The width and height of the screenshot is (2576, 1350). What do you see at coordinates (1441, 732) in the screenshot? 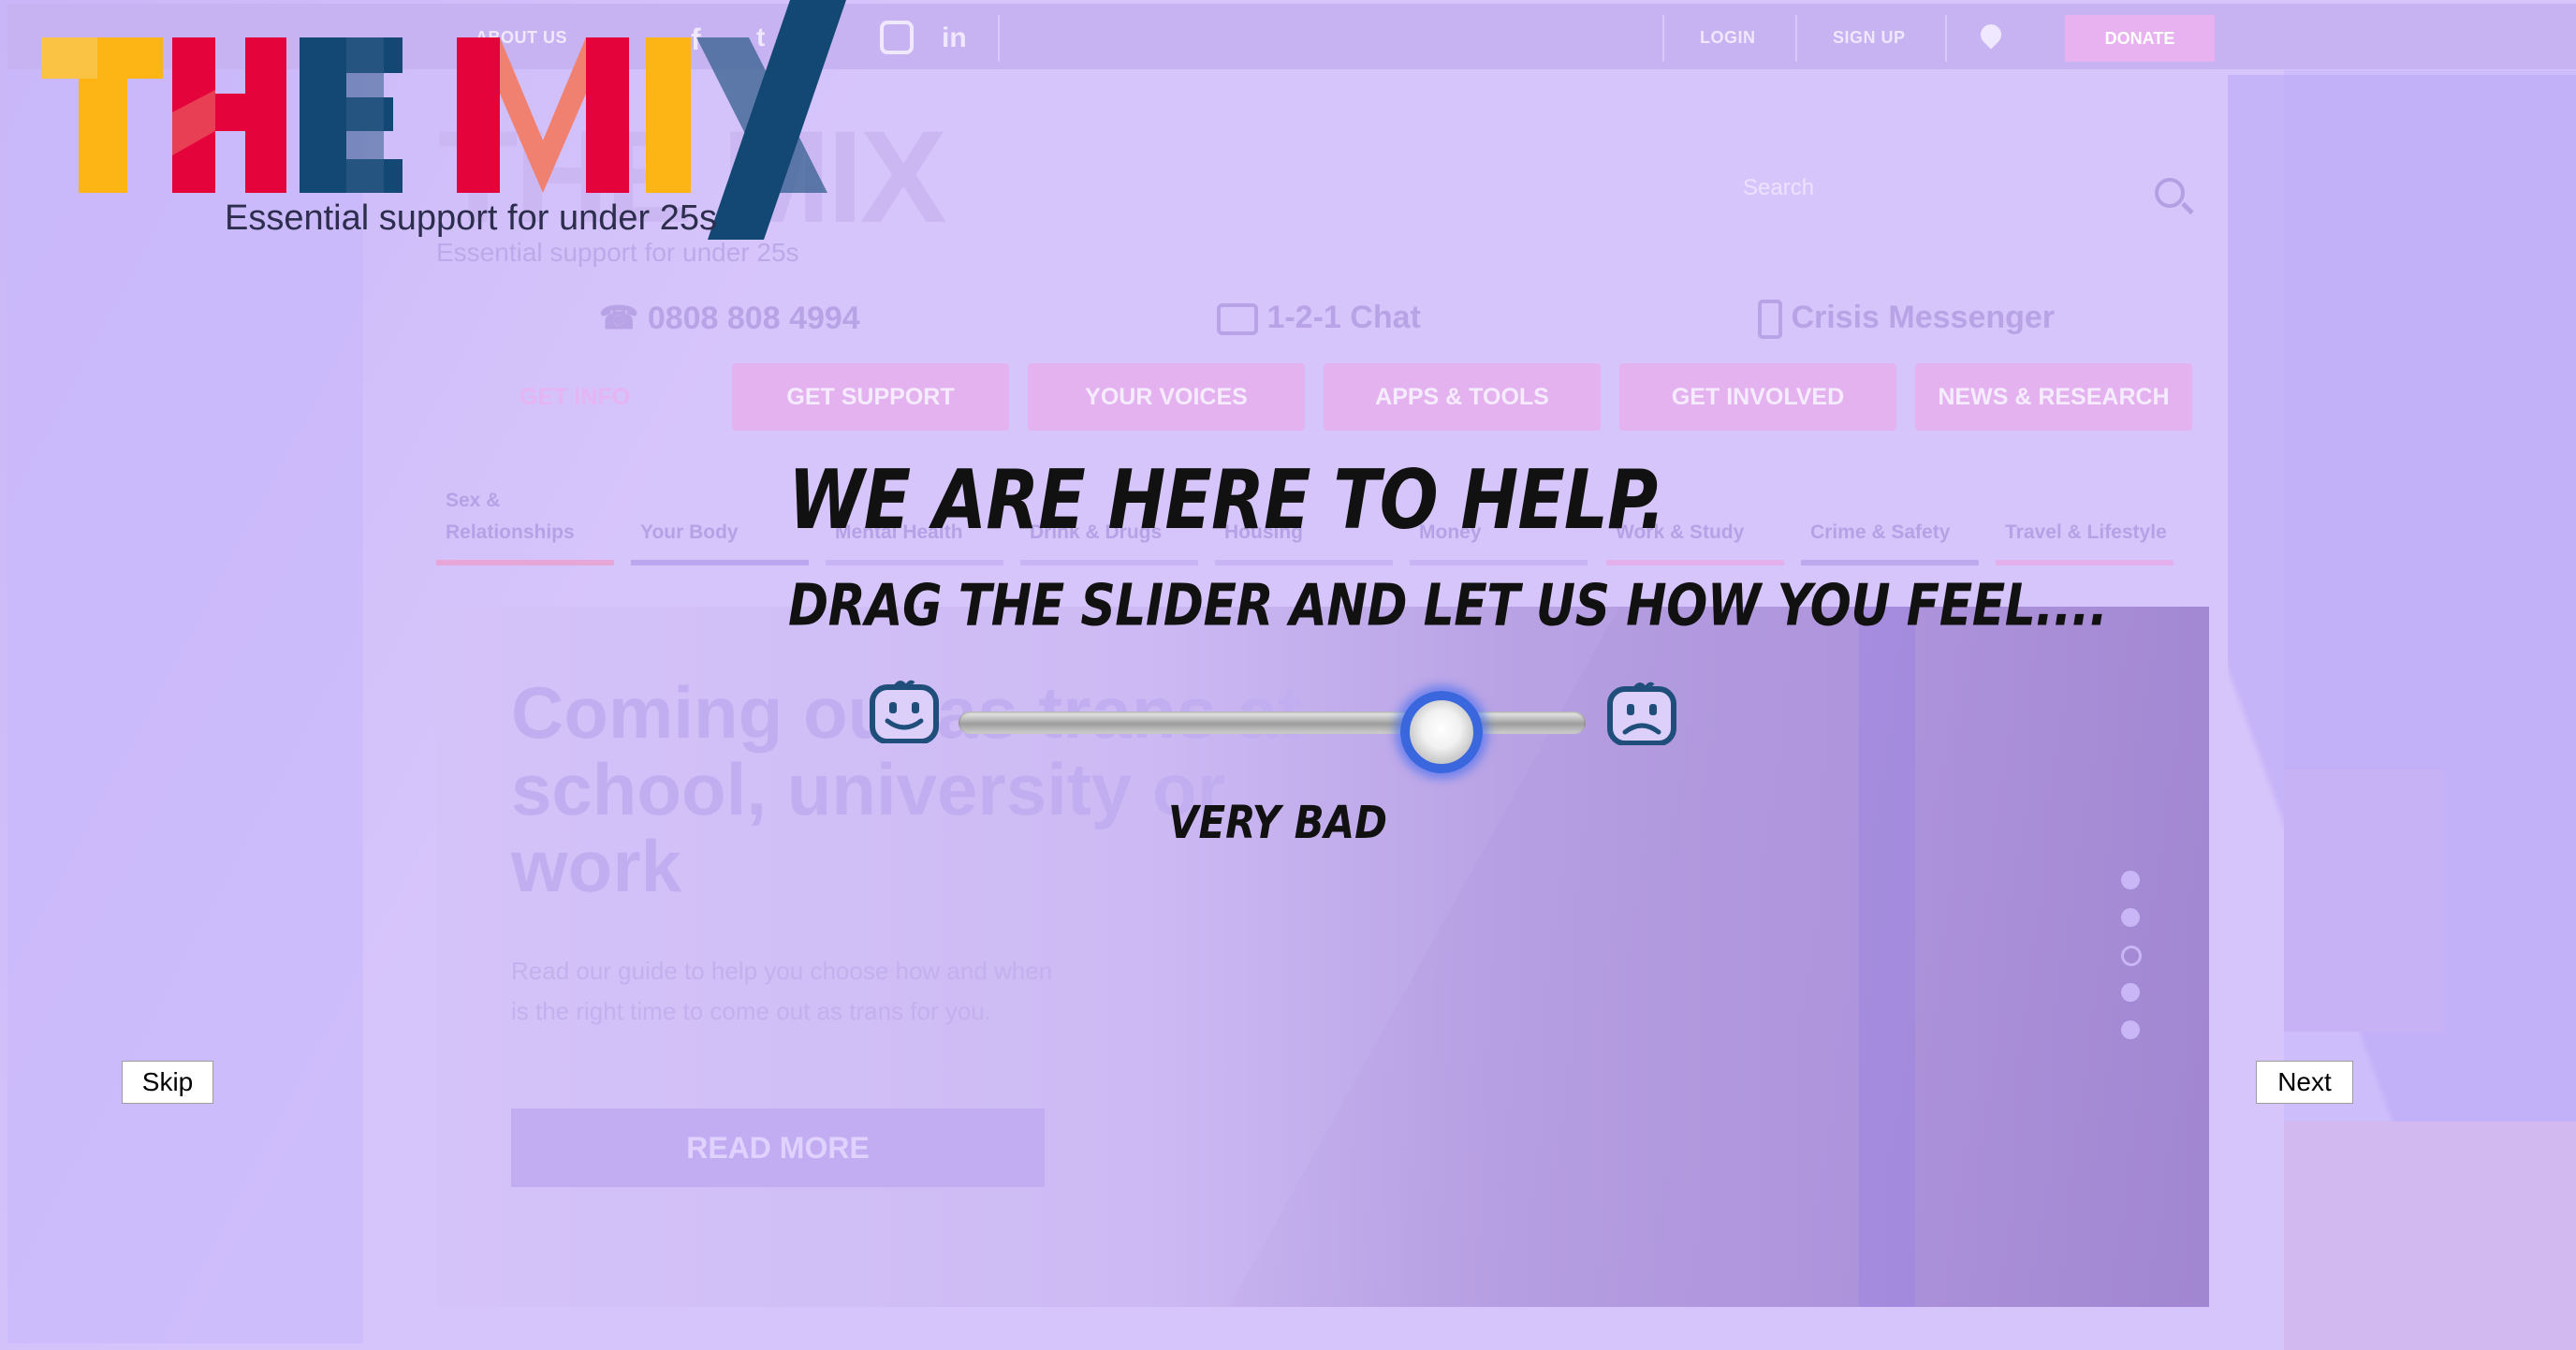
I see `feeling-slider-handle` at bounding box center [1441, 732].